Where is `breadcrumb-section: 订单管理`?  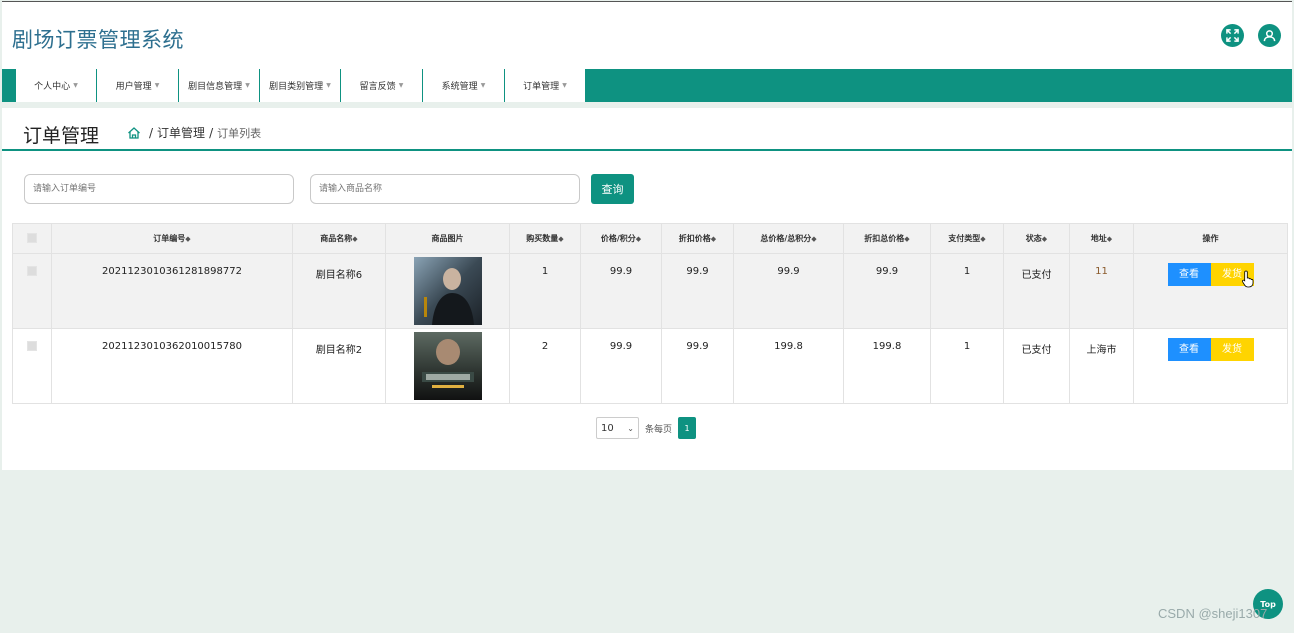
breadcrumb-section: 订单管理 is located at coordinates (181, 132).